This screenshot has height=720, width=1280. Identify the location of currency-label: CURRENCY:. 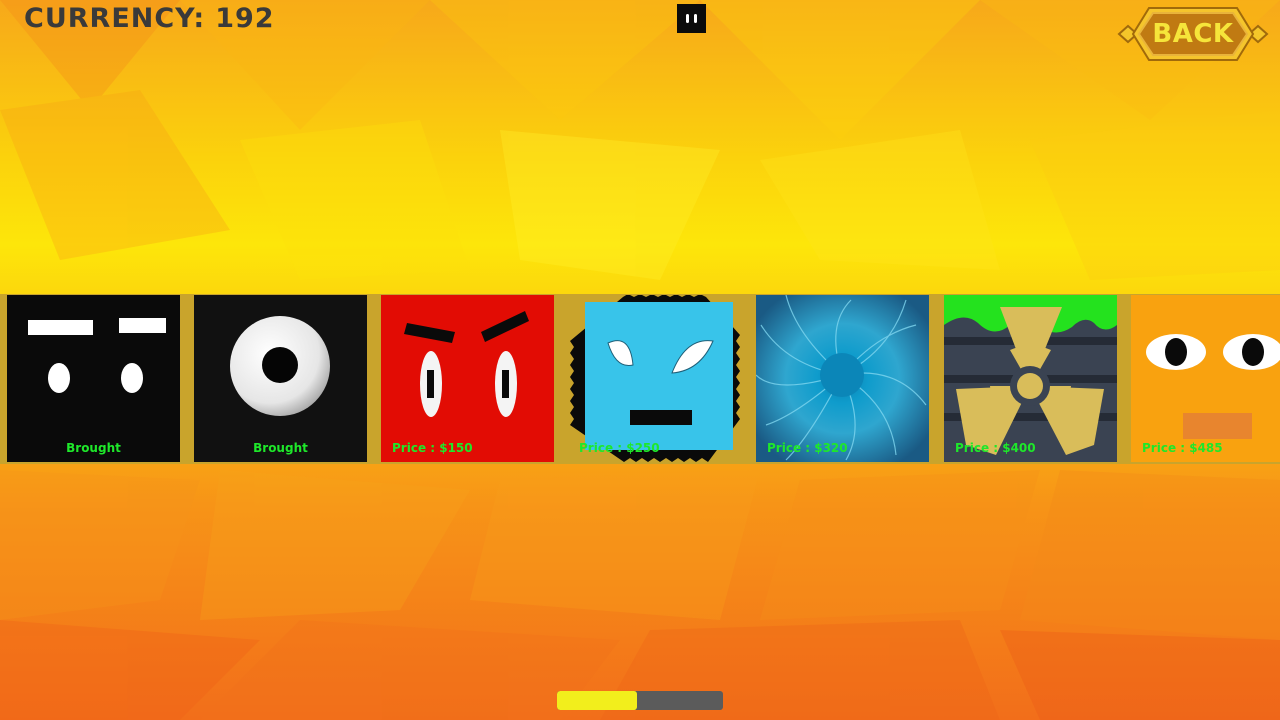
(115, 18).